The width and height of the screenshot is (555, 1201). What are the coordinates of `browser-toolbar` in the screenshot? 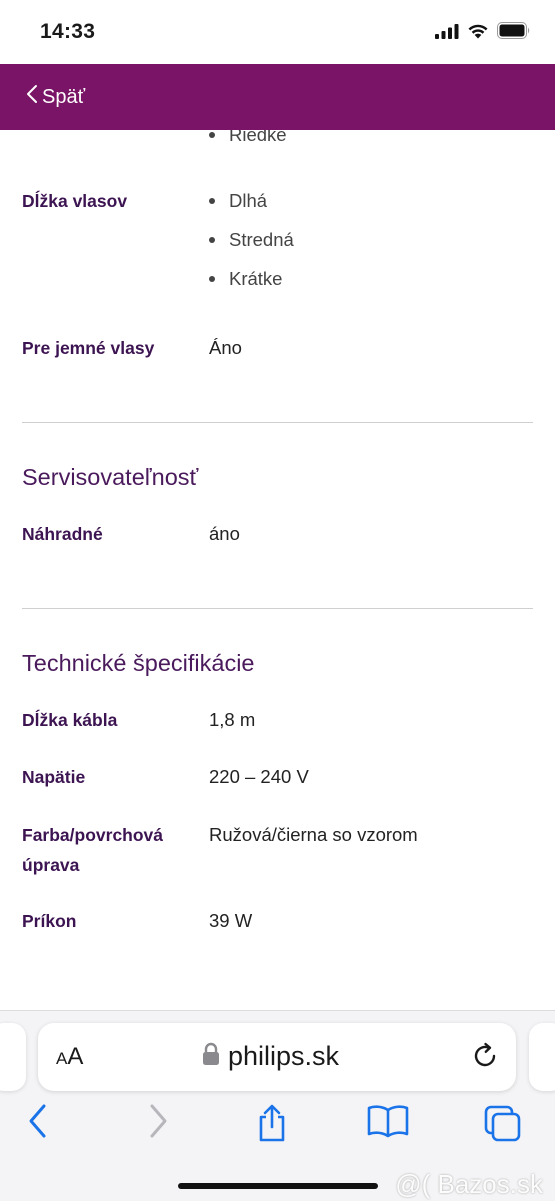 It's located at (277, 1128).